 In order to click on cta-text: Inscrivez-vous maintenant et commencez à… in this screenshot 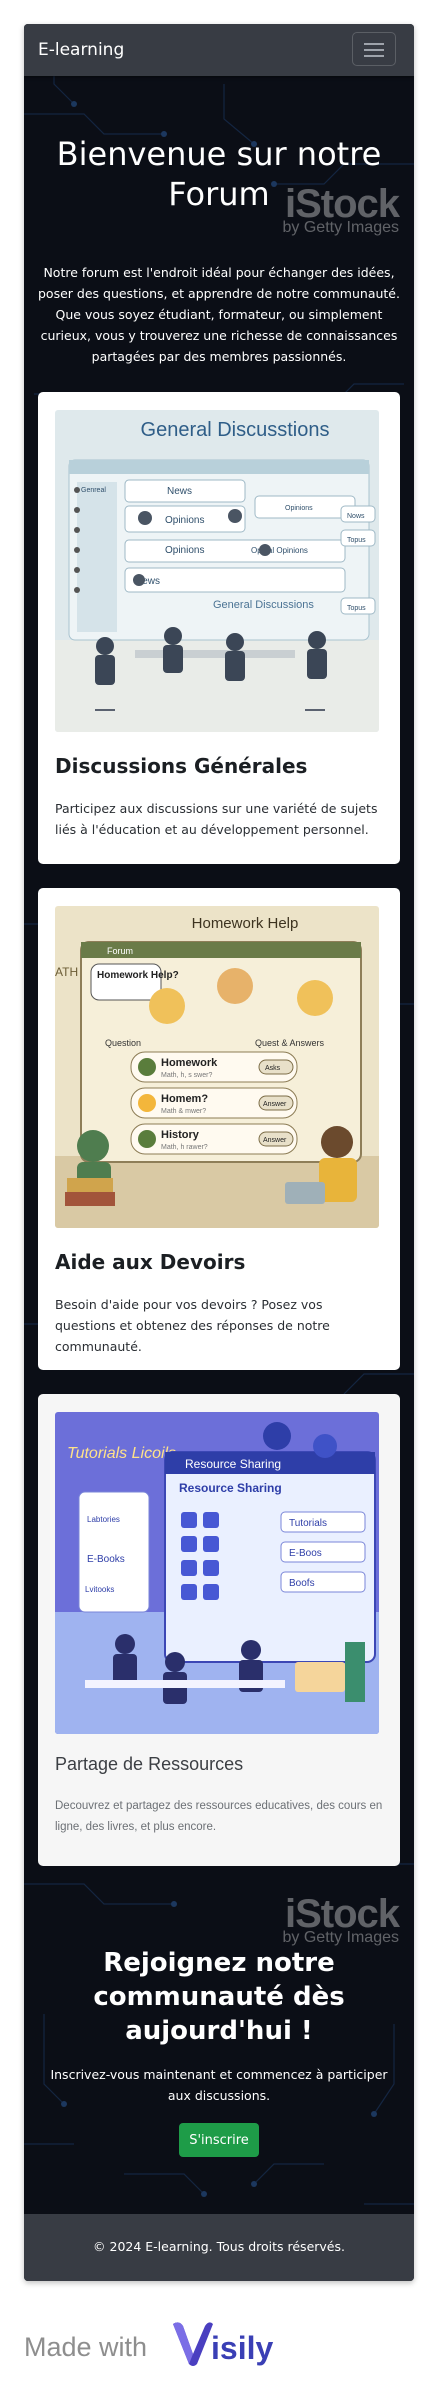, I will do `click(219, 2085)`.